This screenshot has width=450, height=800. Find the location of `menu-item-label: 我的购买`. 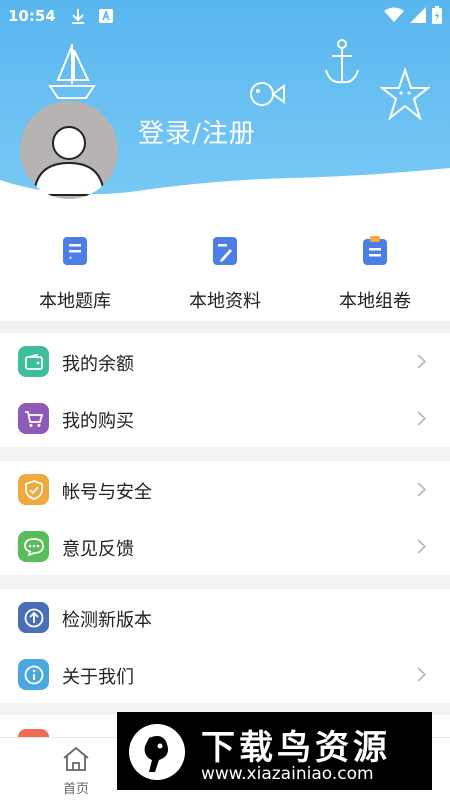

menu-item-label: 我的购买 is located at coordinates (98, 421).